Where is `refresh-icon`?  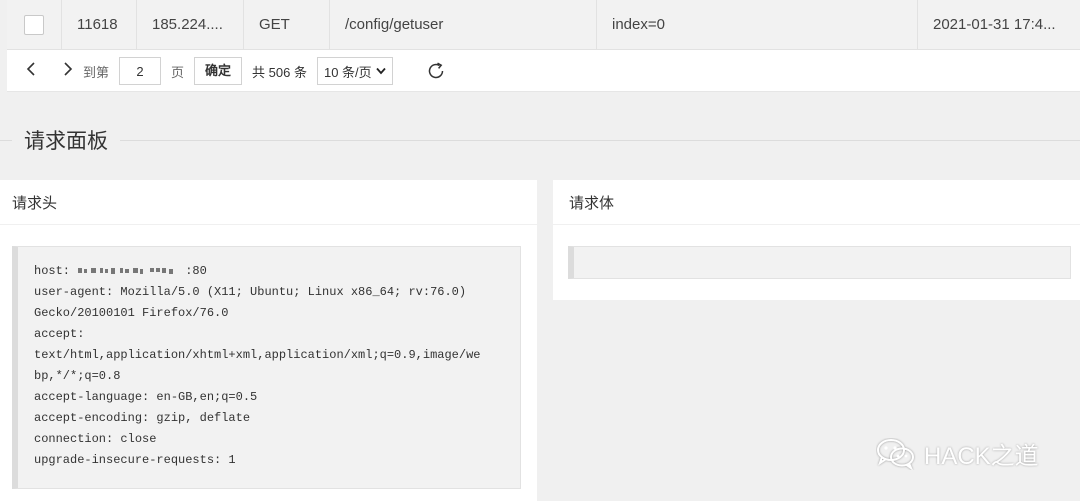
refresh-icon is located at coordinates (435, 70).